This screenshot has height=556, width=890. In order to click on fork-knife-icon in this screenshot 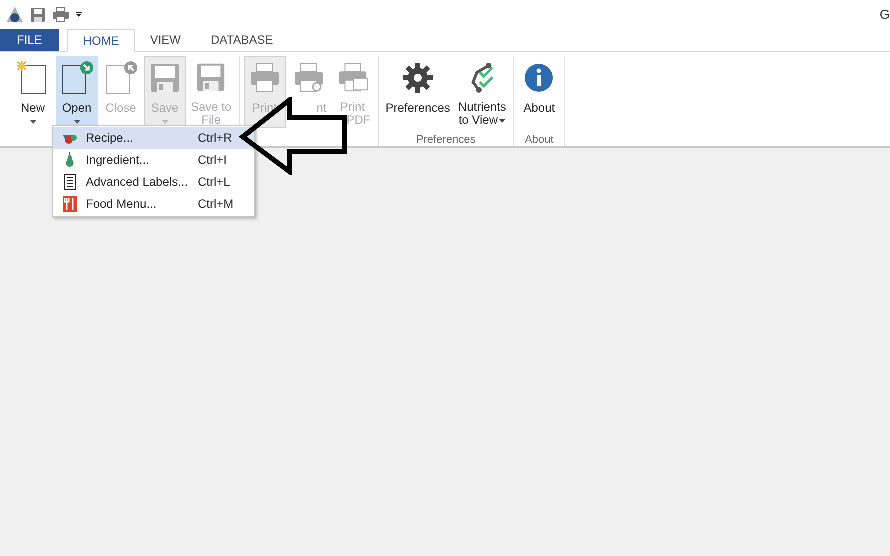, I will do `click(69, 204)`.